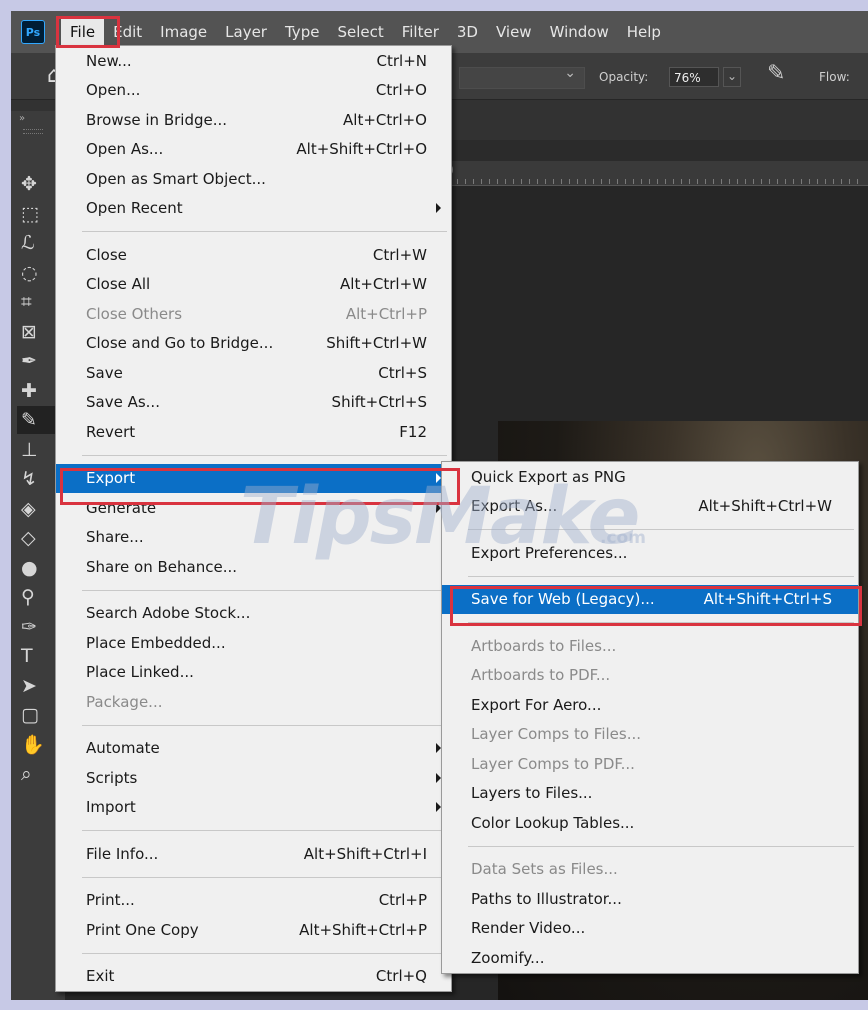 This screenshot has height=1010, width=868. I want to click on opacity-field: 76%, so click(694, 77).